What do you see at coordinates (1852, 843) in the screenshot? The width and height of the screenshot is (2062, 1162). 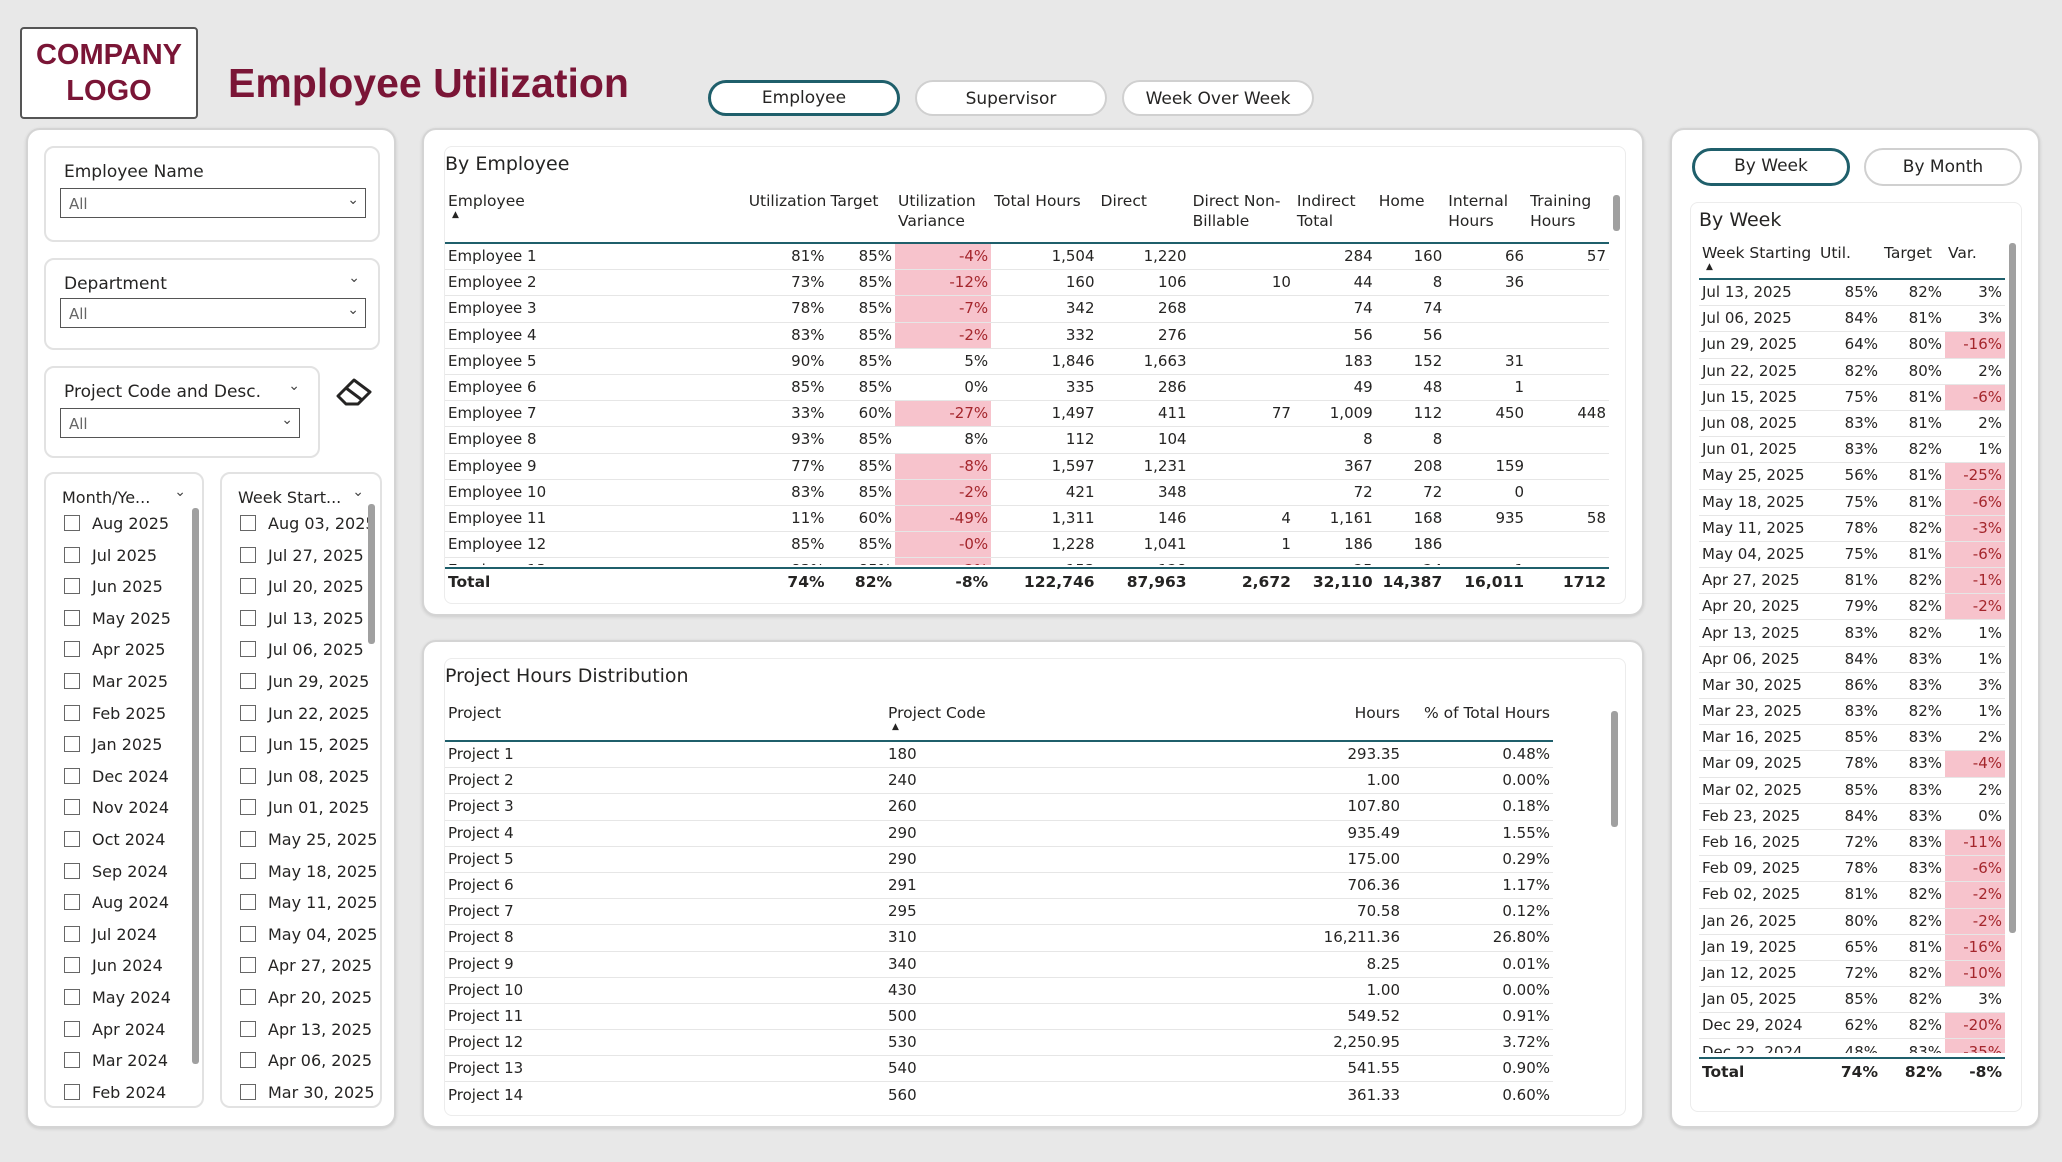 I see `table-row: Feb 16, 2025 72% 83% -11%` at bounding box center [1852, 843].